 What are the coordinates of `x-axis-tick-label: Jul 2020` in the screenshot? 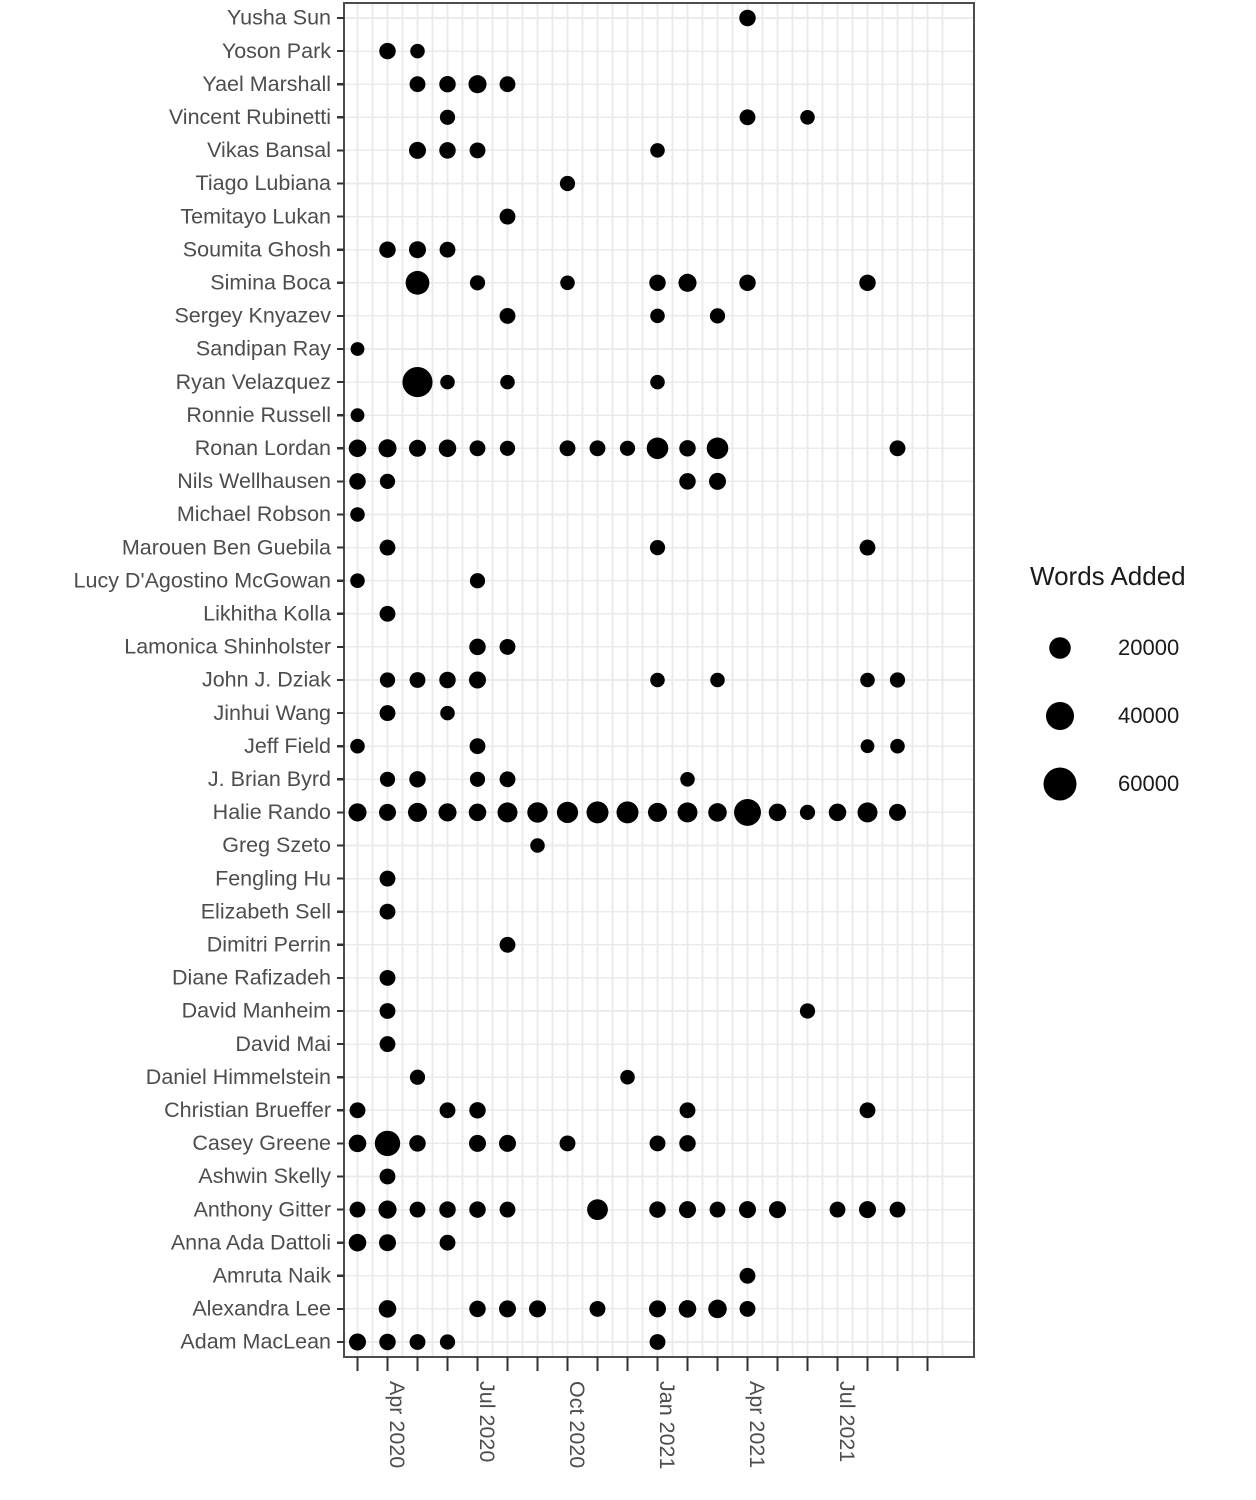 It's located at (487, 1421).